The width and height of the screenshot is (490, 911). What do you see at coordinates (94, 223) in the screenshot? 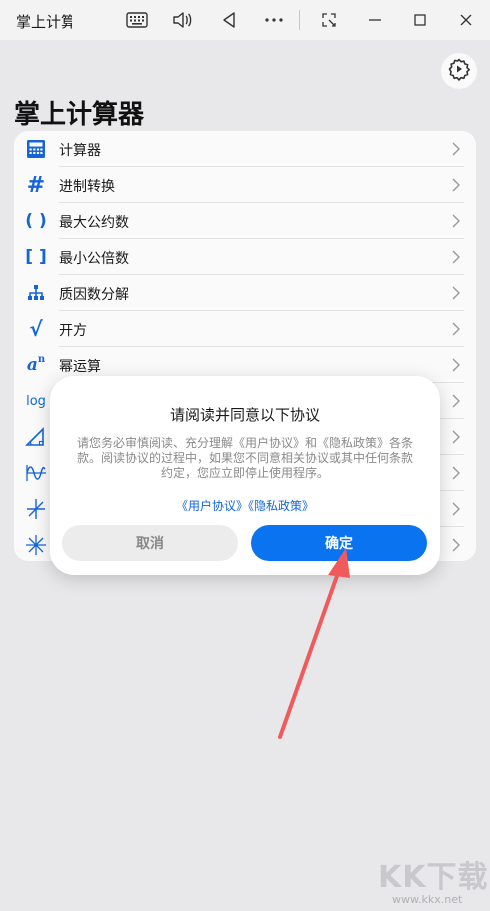
I see `list-item-label: 最大公约数` at bounding box center [94, 223].